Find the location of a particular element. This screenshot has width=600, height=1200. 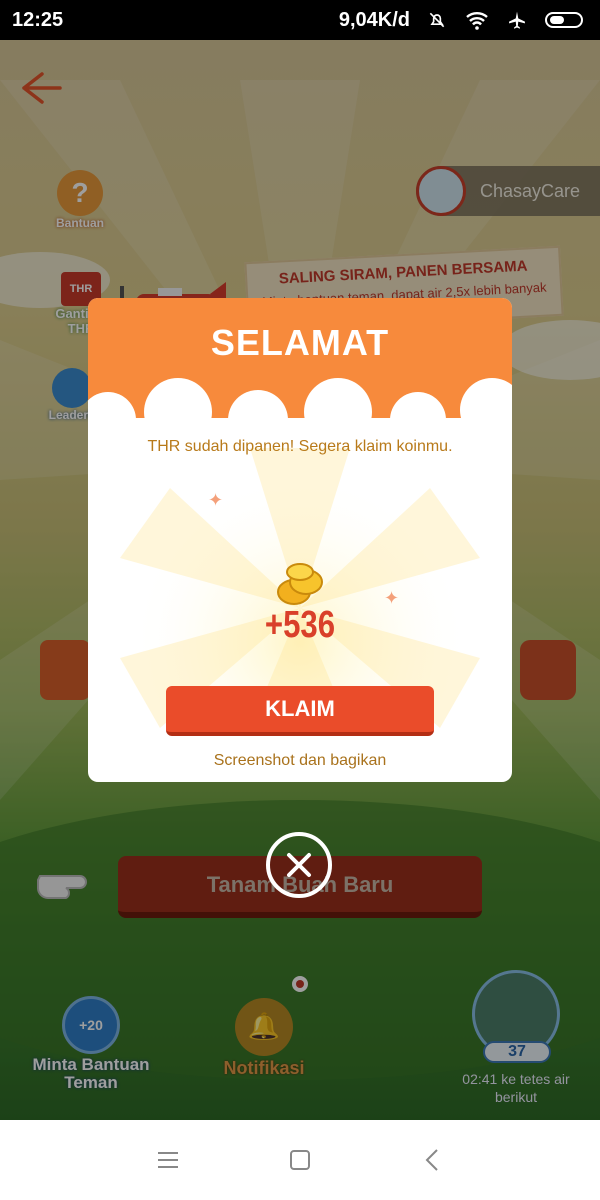

menu-nav-button is located at coordinates (168, 1160).